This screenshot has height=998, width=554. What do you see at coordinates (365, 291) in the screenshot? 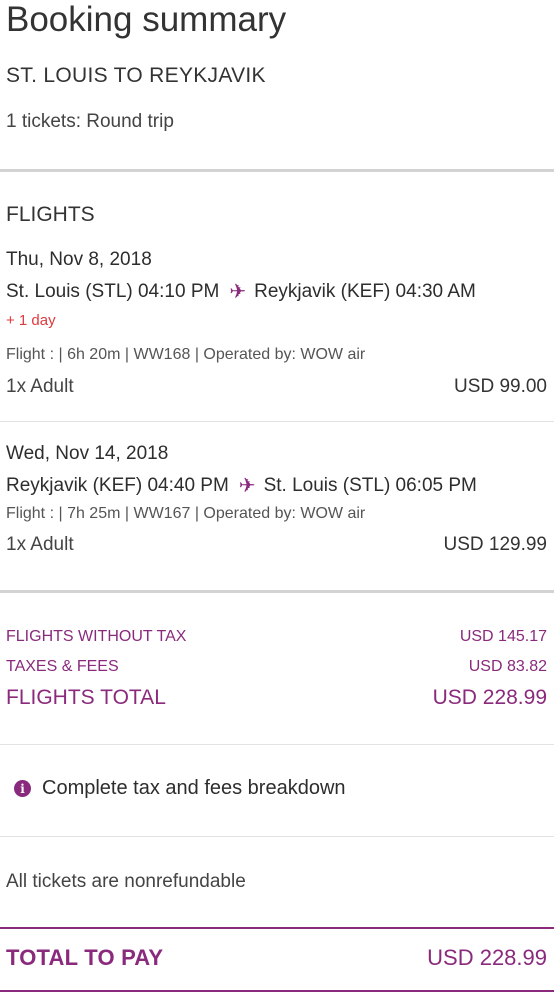
I see `outbound-destination: Reykjavik (KEF) 04:30 AM` at bounding box center [365, 291].